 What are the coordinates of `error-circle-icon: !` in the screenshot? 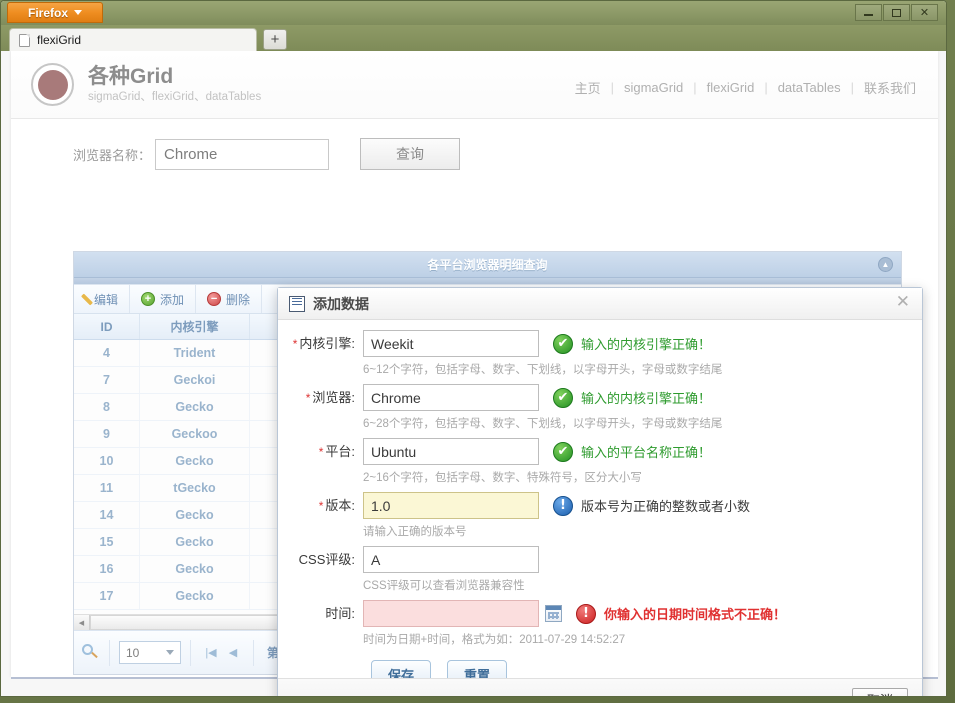 It's located at (586, 613).